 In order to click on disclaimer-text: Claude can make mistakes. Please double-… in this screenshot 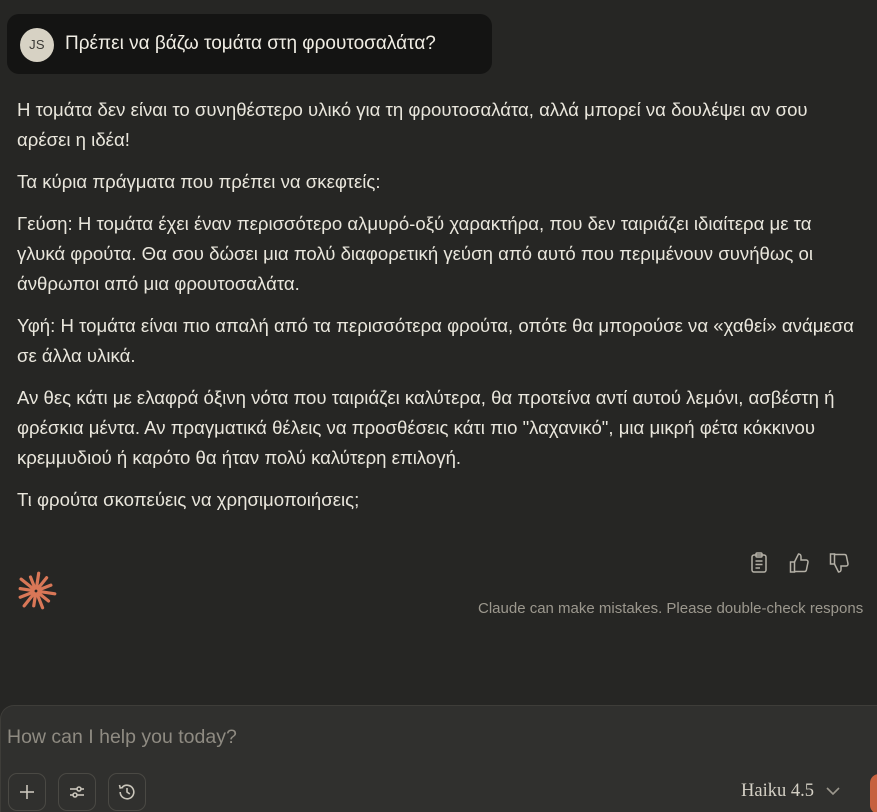, I will do `click(671, 608)`.